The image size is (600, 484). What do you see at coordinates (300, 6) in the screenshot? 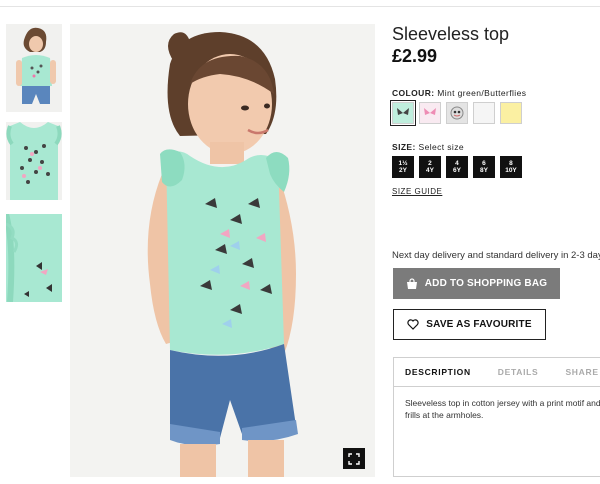
I see `top-divider` at bounding box center [300, 6].